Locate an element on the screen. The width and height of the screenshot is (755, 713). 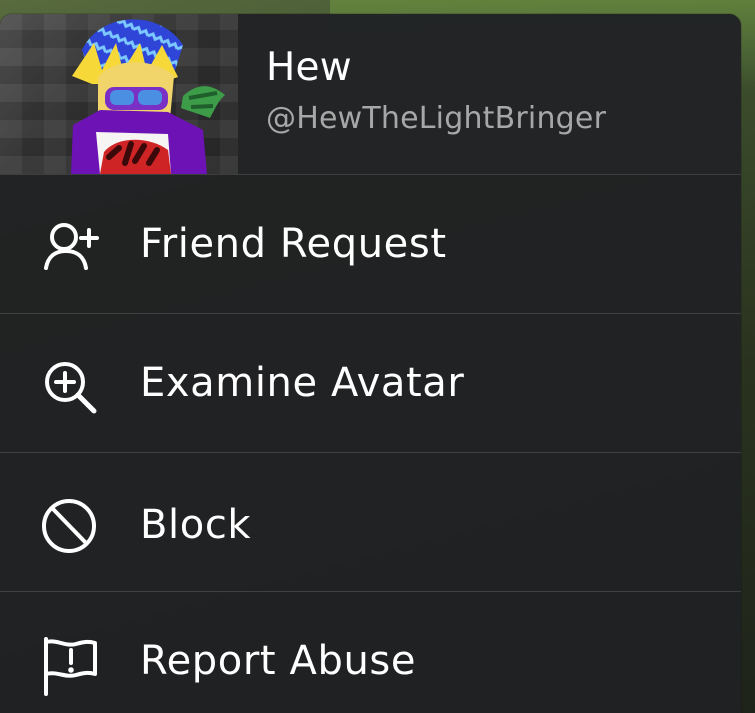
report-abuse-label: Report Abuse is located at coordinates (278, 661).